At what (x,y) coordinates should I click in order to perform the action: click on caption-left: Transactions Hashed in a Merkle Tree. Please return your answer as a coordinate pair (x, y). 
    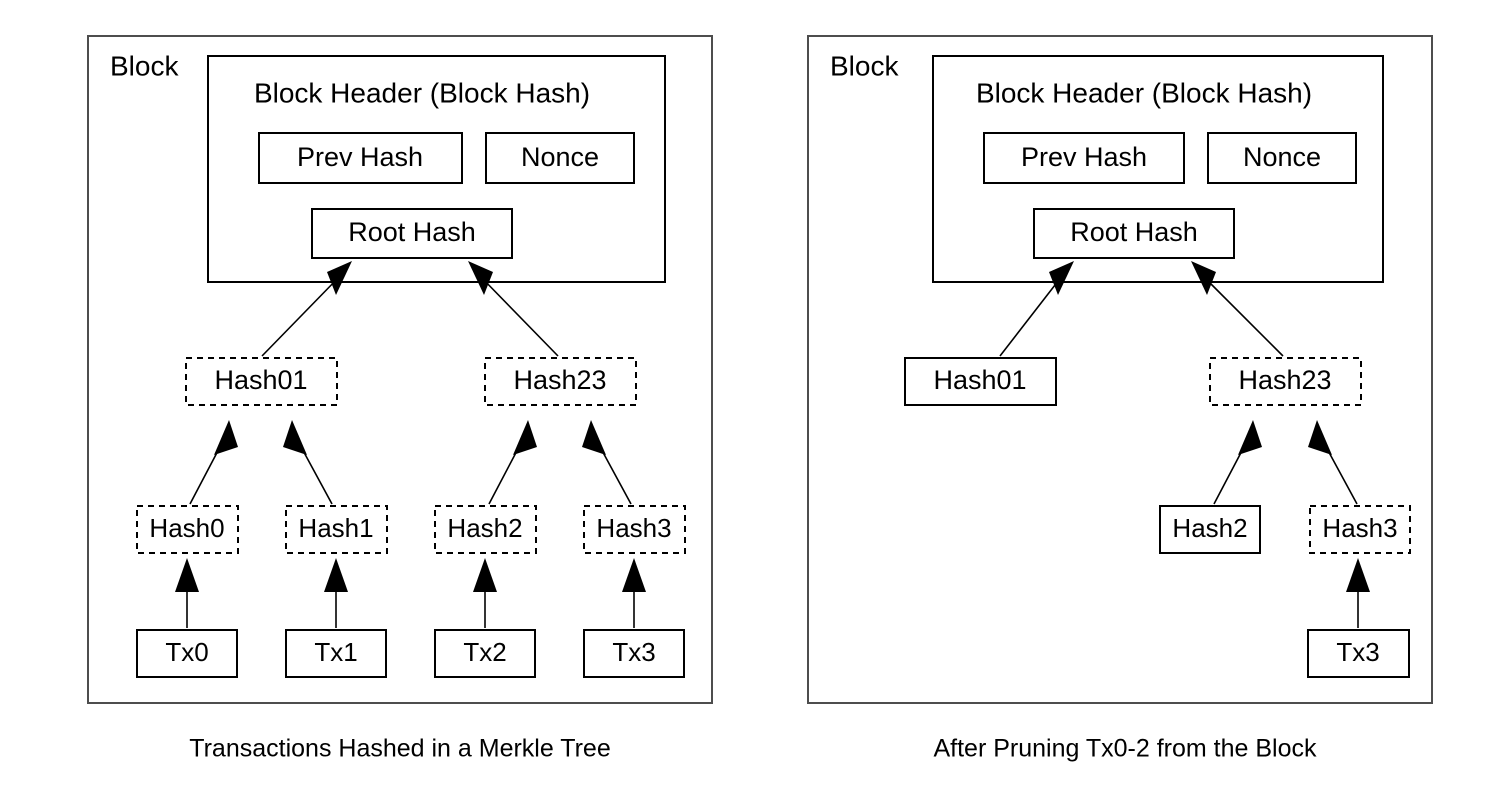
    Looking at the image, I should click on (399, 749).